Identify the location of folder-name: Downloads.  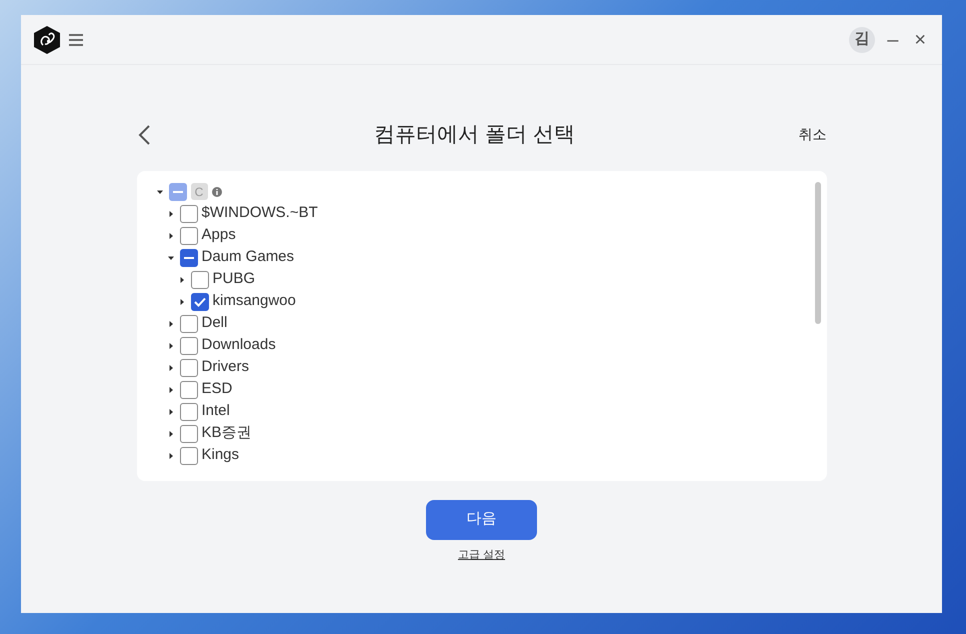
(239, 345).